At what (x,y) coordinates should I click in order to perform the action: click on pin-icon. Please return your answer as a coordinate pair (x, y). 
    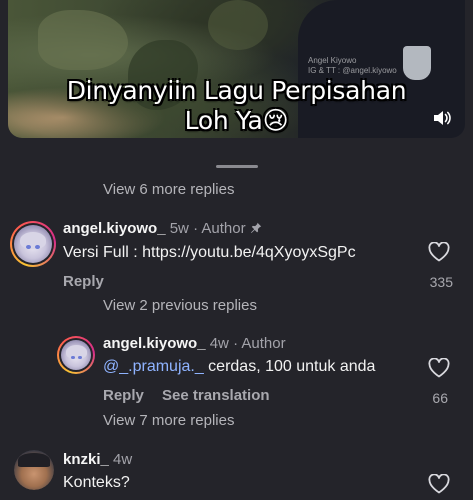
    Looking at the image, I should click on (255, 227).